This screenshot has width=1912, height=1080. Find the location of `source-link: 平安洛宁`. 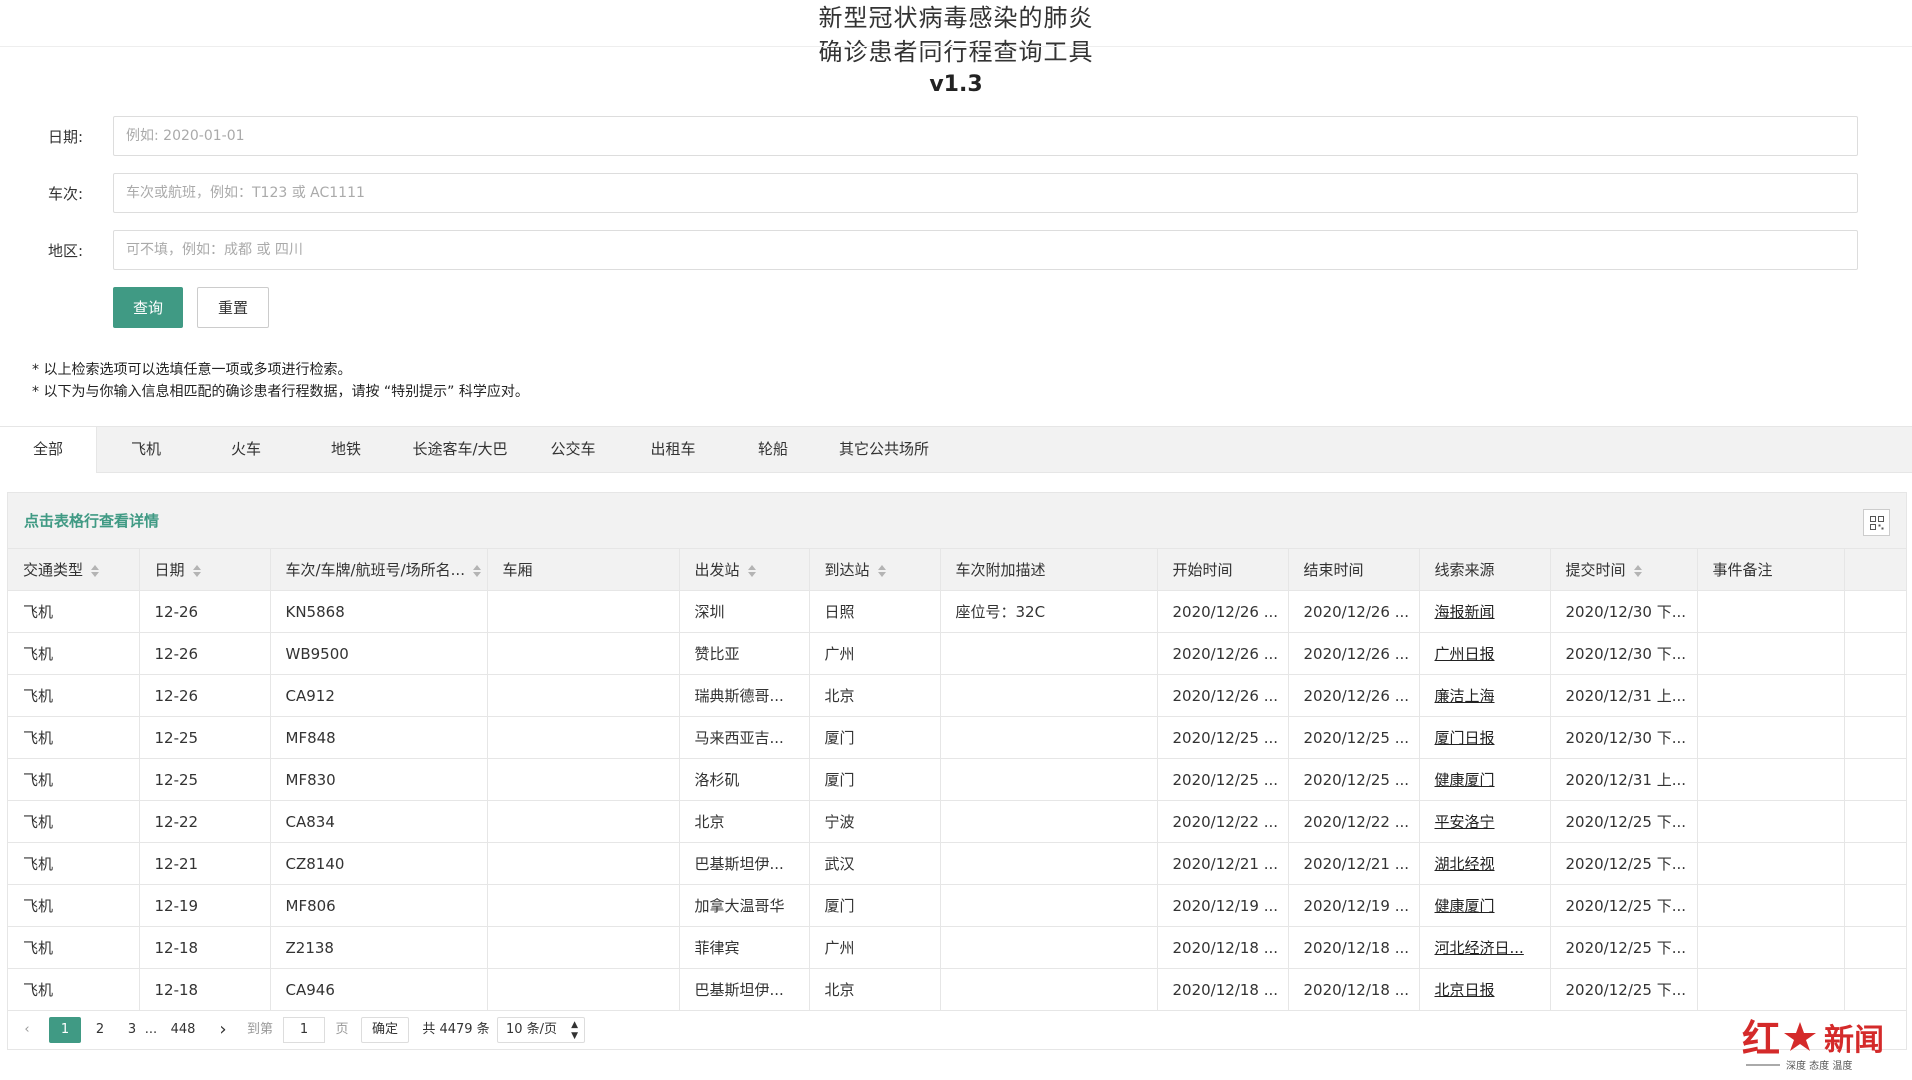

source-link: 平安洛宁 is located at coordinates (1465, 822).